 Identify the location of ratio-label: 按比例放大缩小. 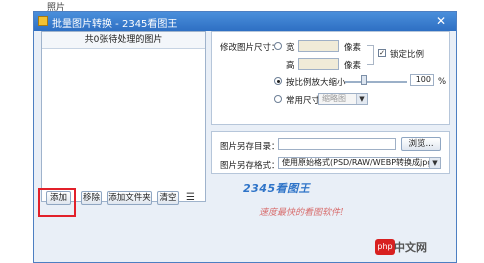
(316, 83).